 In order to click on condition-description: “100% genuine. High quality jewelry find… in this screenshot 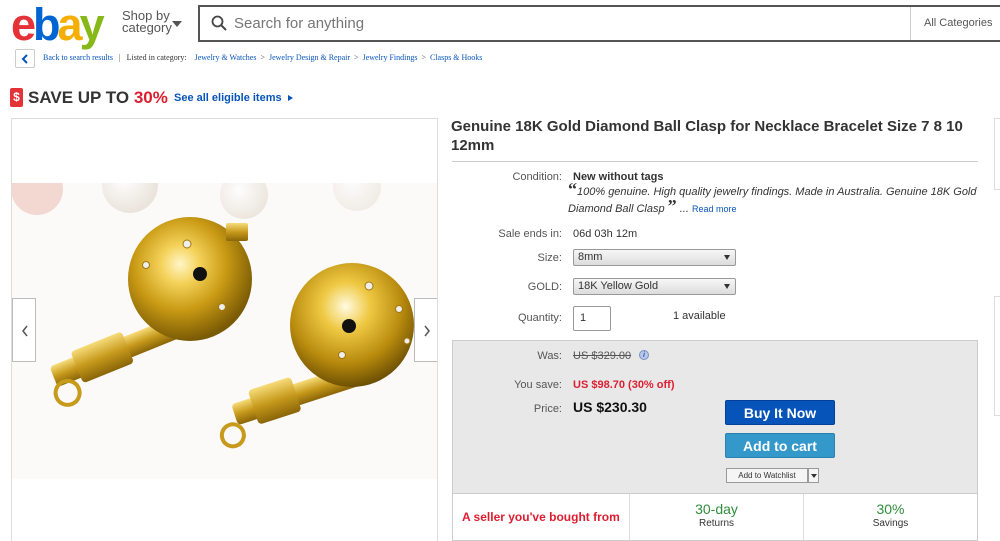, I will do `click(774, 199)`.